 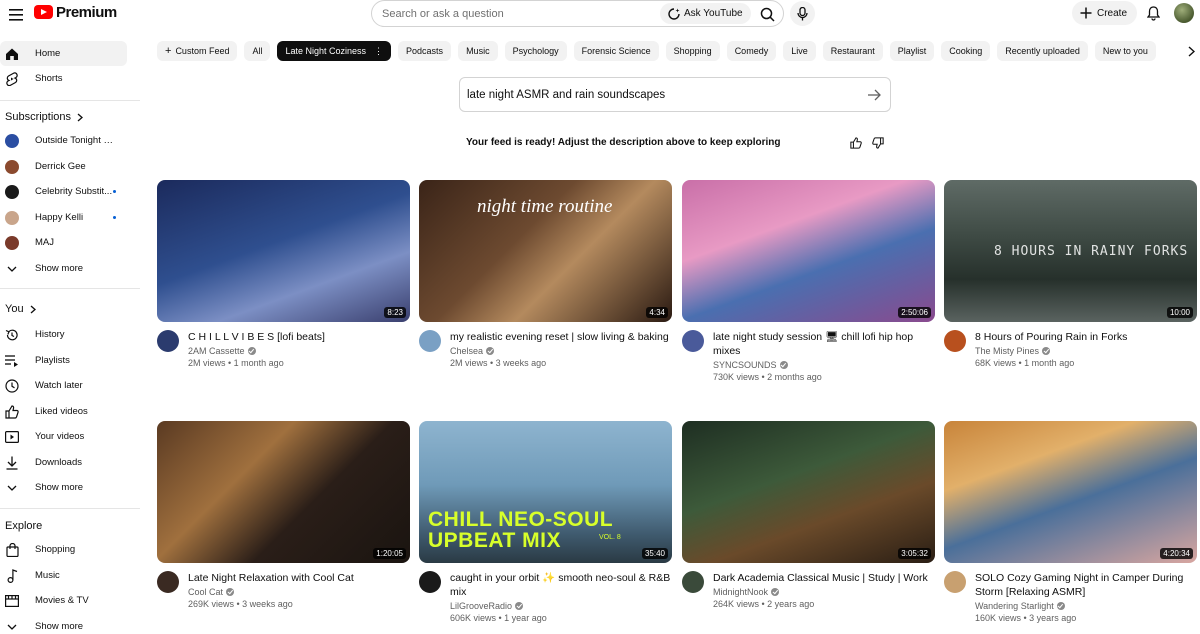 What do you see at coordinates (616, 51) in the screenshot?
I see `chip-forensic-science: Forensic Science` at bounding box center [616, 51].